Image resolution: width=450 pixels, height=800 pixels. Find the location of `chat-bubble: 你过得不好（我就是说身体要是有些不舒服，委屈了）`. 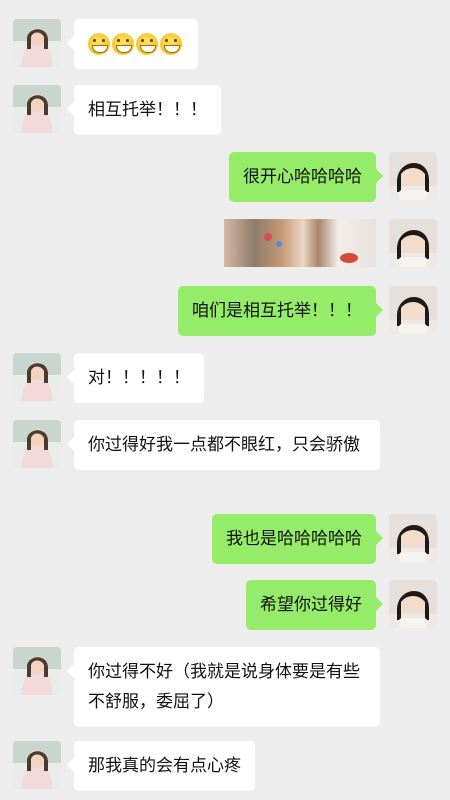

chat-bubble: 你过得不好（我就是说身体要是有些不舒服，委屈了） is located at coordinates (223, 687).